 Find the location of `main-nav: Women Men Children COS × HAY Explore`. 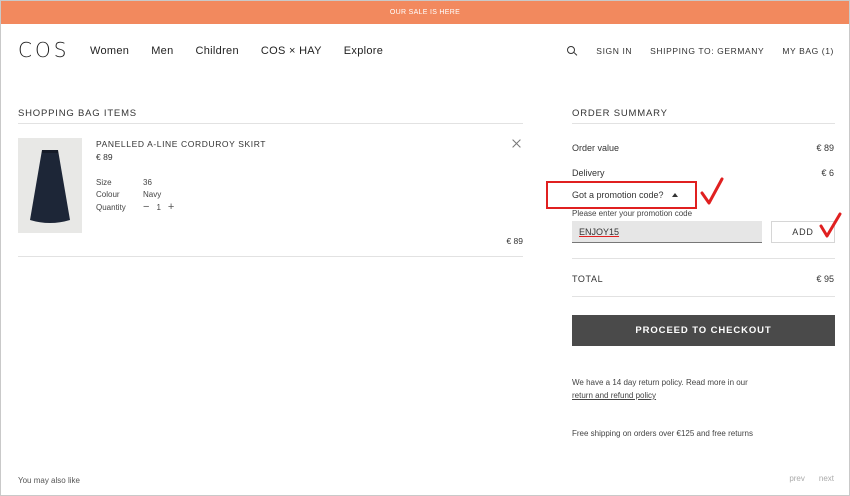

main-nav: Women Men Children COS × HAY Explore is located at coordinates (236, 51).